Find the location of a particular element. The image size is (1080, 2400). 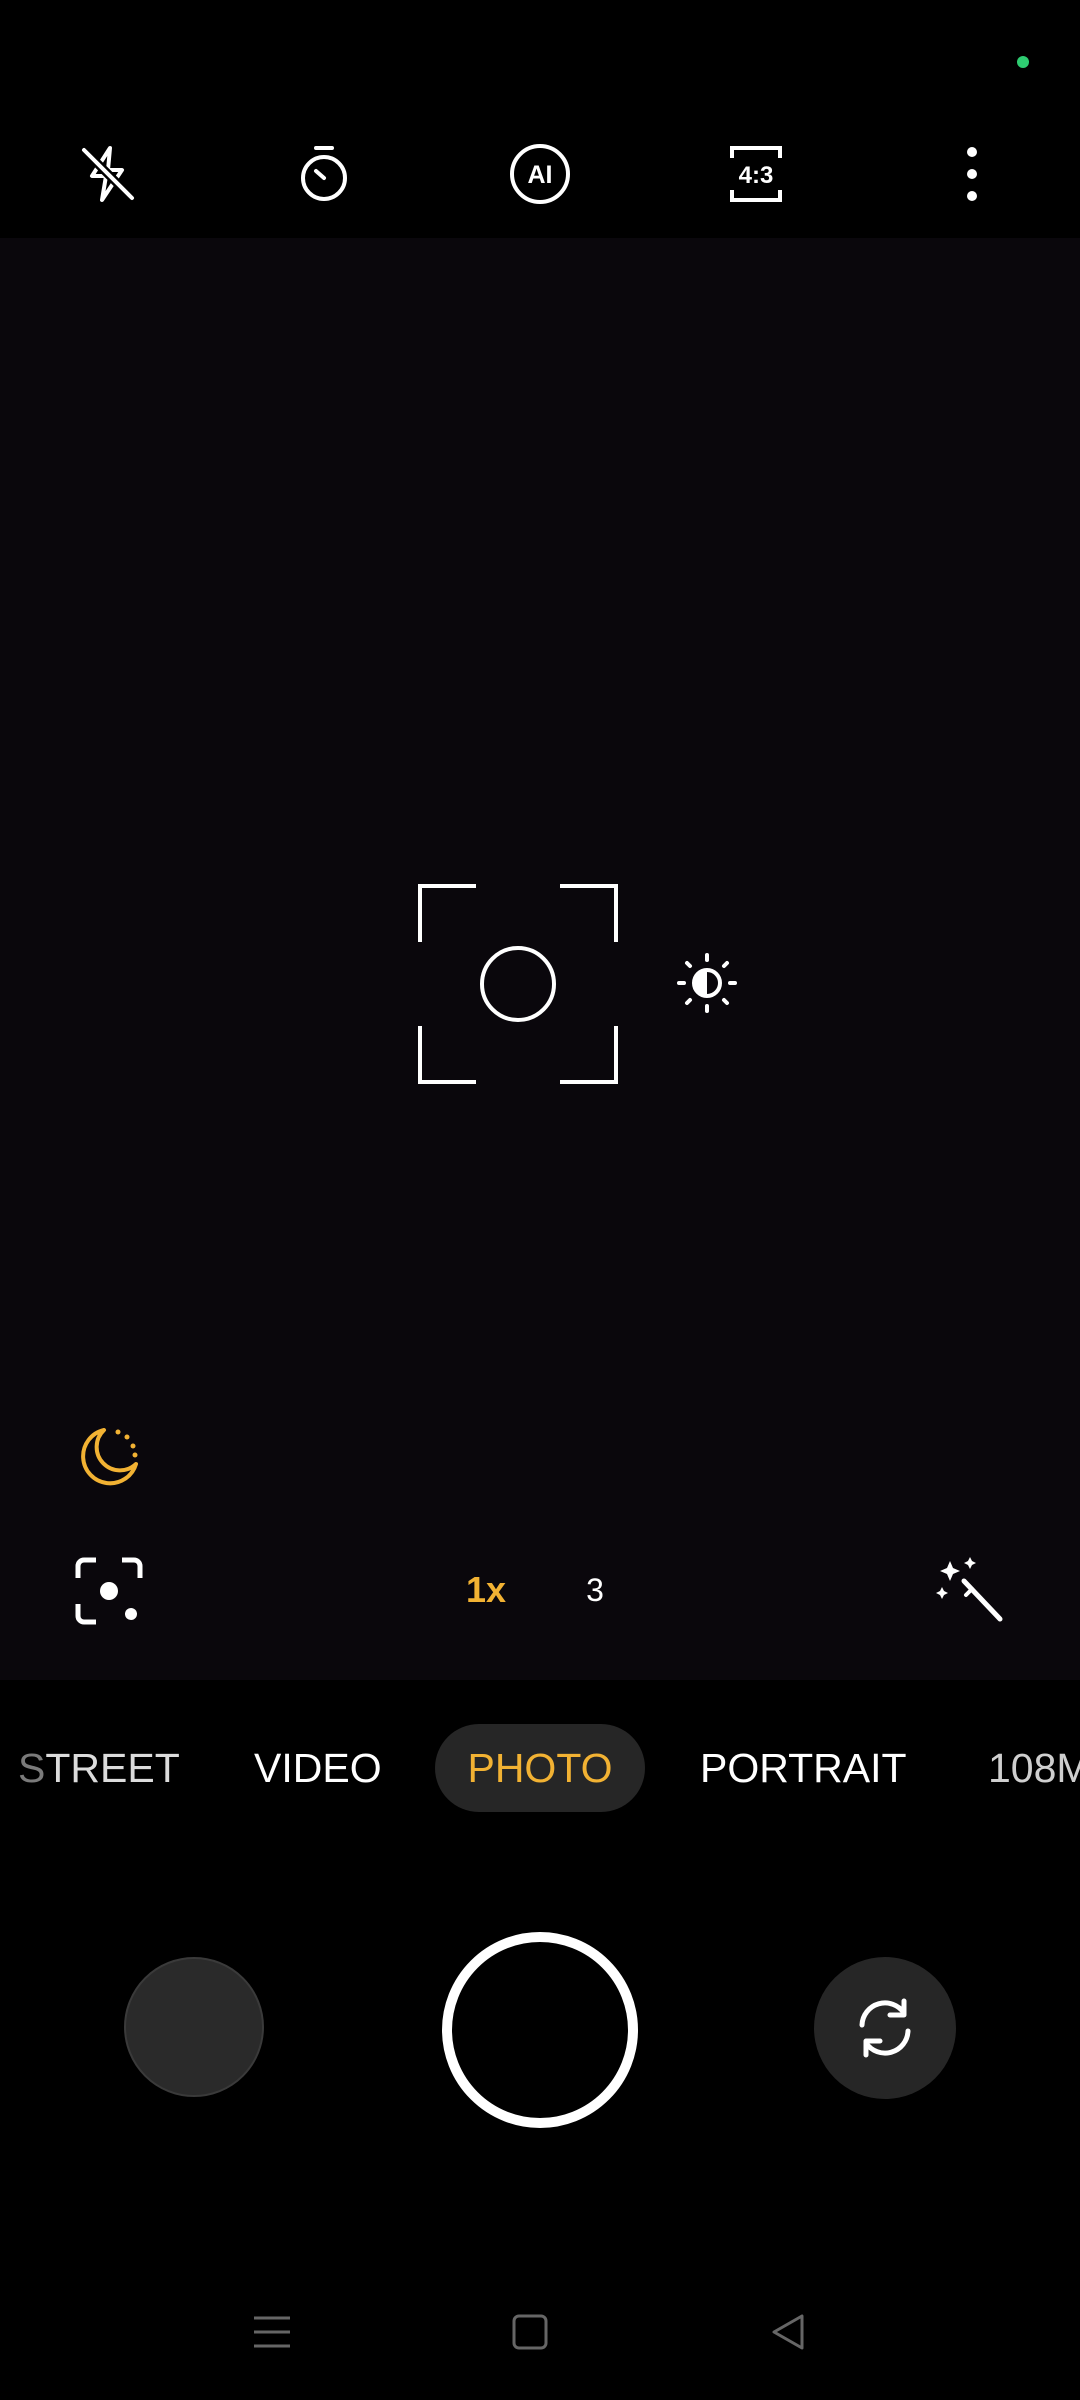

aspect-ratio-button: 4:3 is located at coordinates (756, 174).